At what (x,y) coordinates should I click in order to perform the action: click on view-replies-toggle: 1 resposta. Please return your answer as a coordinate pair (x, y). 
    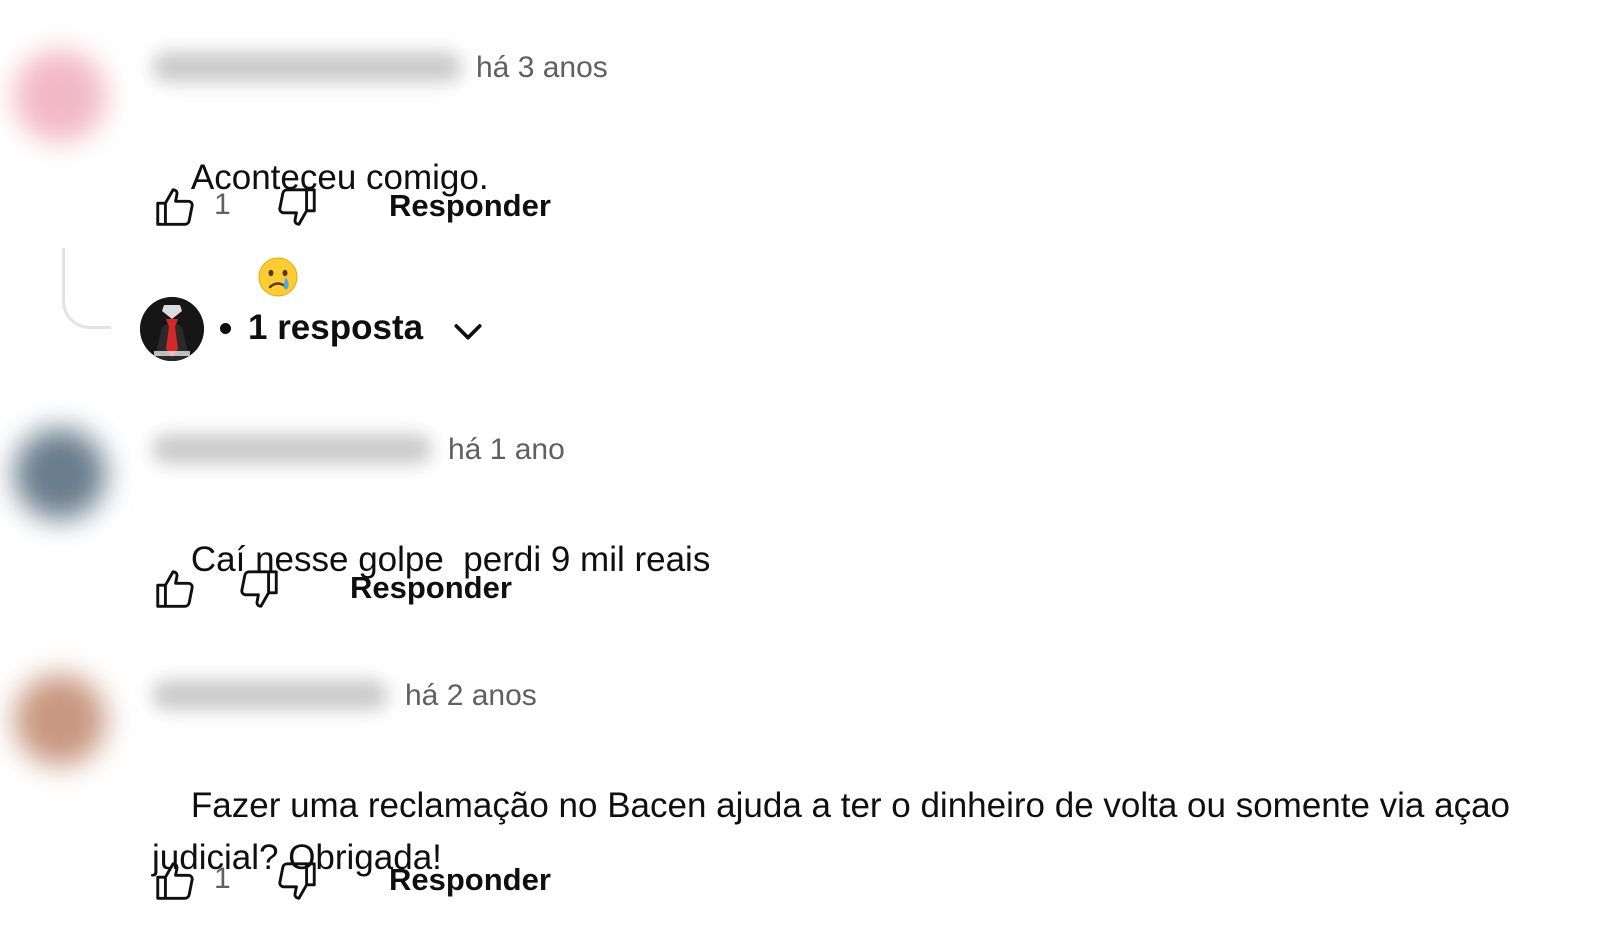
    Looking at the image, I should click on (320, 329).